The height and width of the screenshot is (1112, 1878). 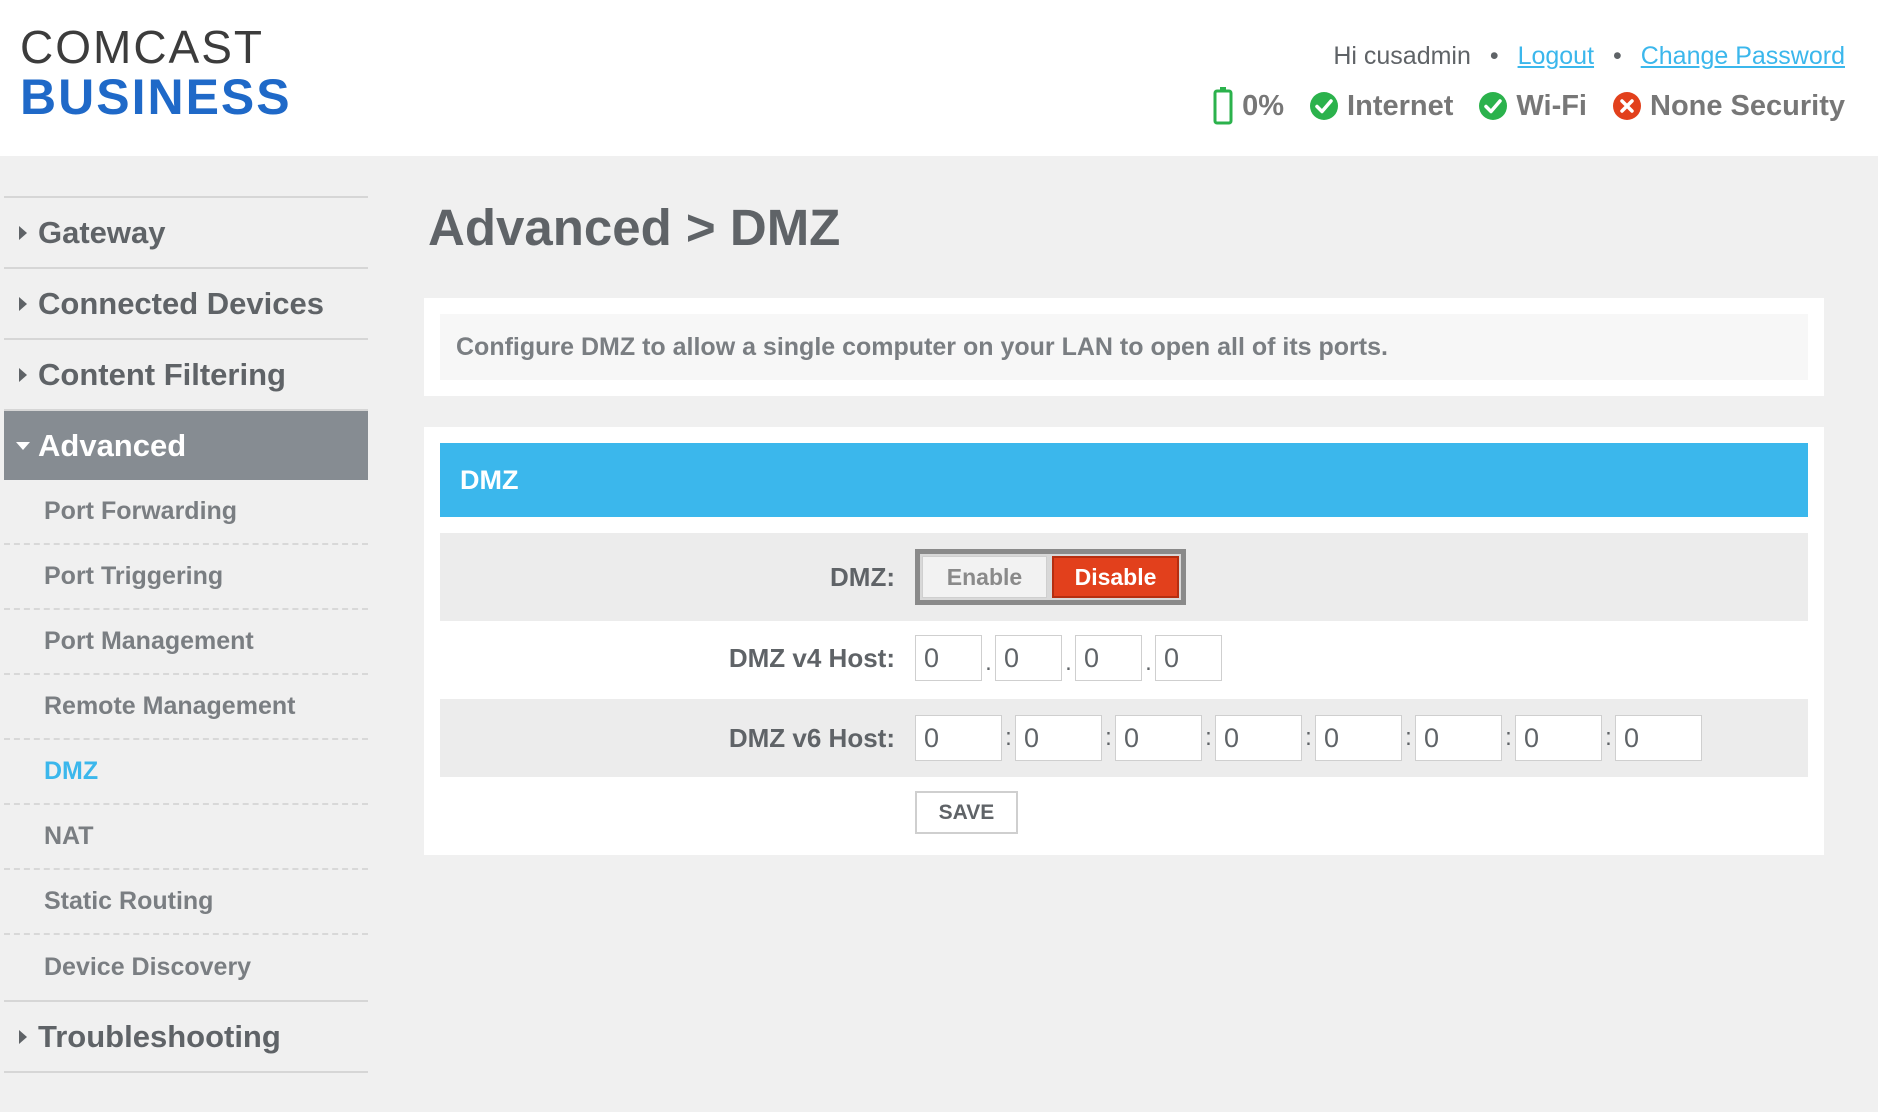 What do you see at coordinates (156, 97) in the screenshot?
I see `logo-line2: BUSINESS` at bounding box center [156, 97].